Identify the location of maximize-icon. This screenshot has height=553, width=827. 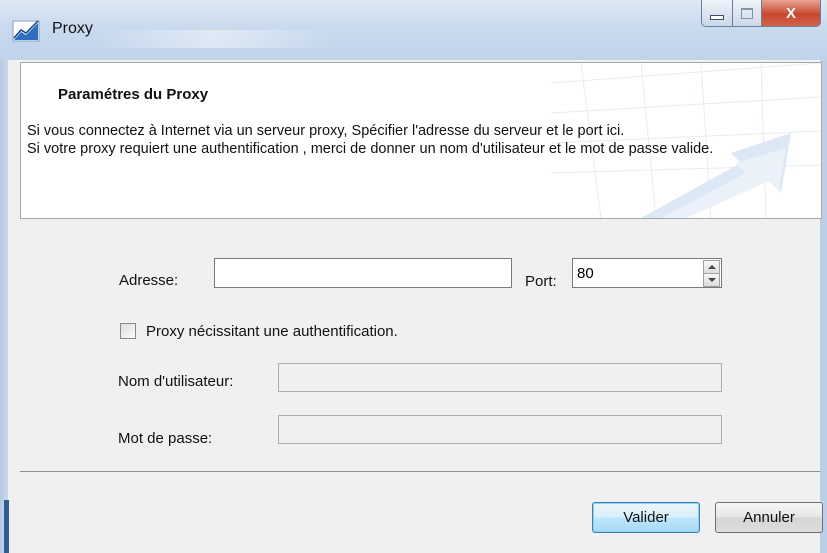
(747, 13).